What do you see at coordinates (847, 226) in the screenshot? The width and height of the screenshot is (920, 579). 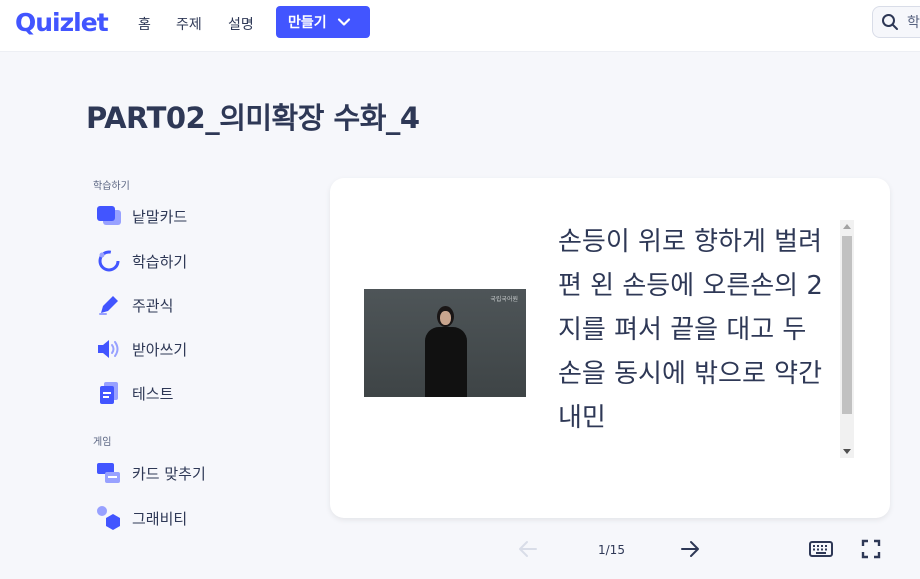 I see `scroll-up-arrow-icon` at bounding box center [847, 226].